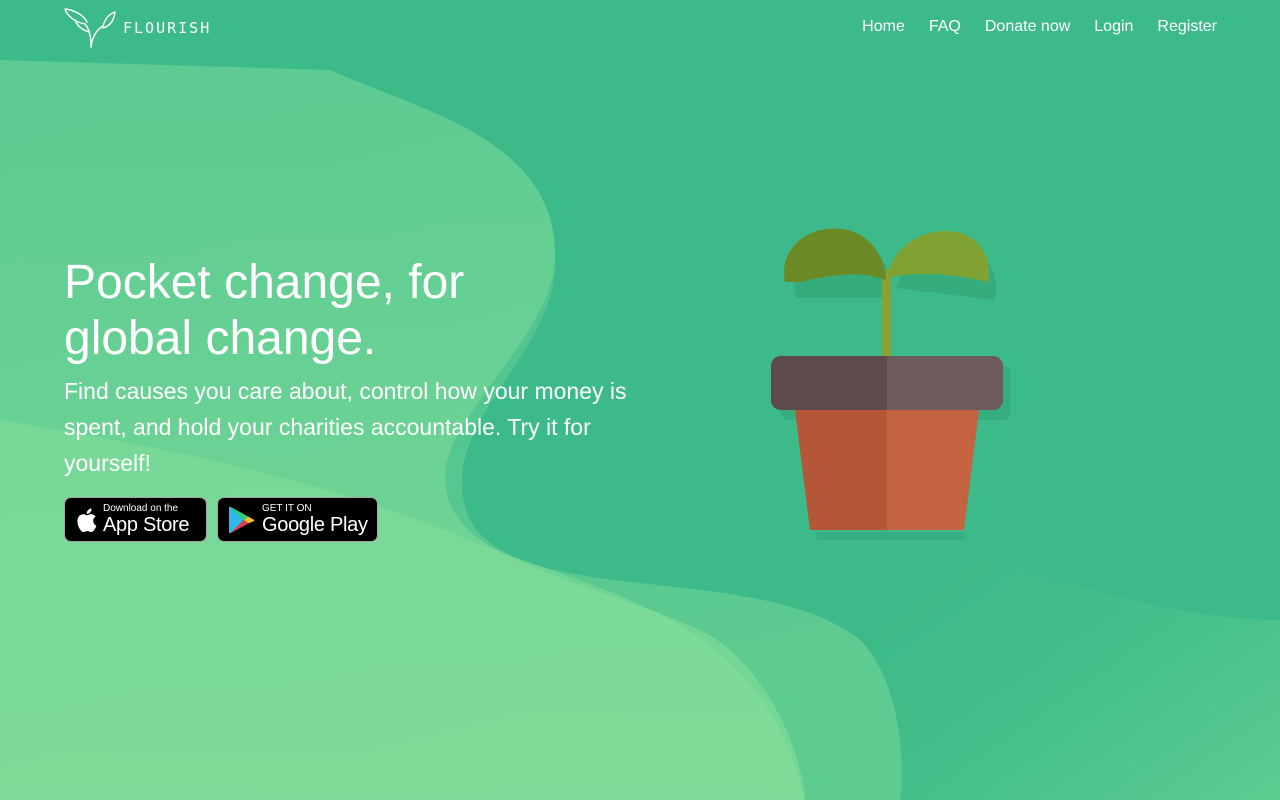 The image size is (1280, 800). I want to click on google-play-button: GET IT ON Google Play, so click(297, 519).